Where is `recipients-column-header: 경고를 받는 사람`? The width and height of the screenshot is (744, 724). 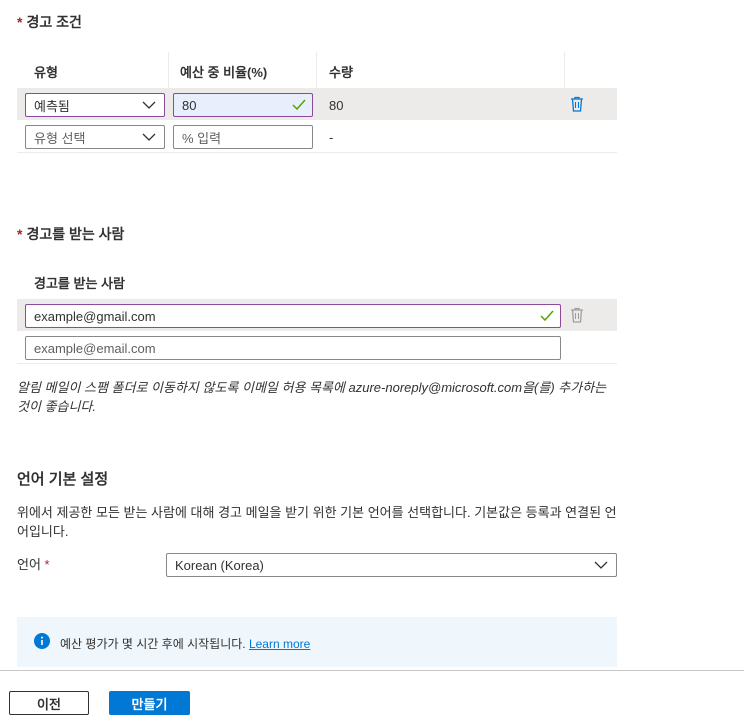
recipients-column-header: 경고를 받는 사람 is located at coordinates (79, 283).